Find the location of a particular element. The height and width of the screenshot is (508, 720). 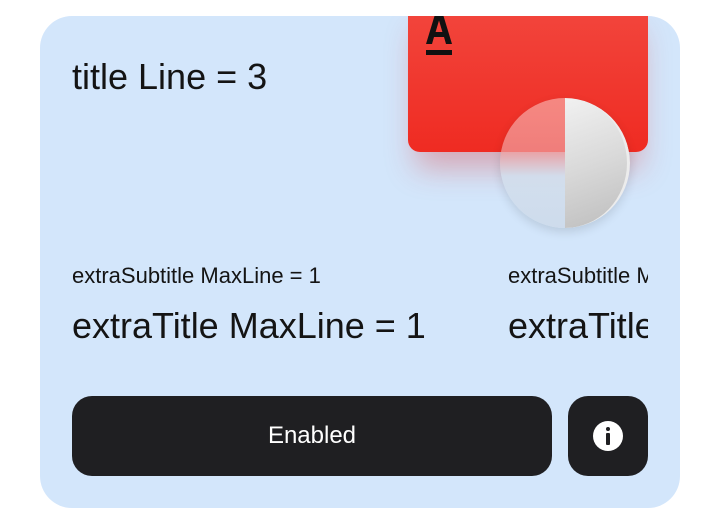

info-icon is located at coordinates (608, 436).